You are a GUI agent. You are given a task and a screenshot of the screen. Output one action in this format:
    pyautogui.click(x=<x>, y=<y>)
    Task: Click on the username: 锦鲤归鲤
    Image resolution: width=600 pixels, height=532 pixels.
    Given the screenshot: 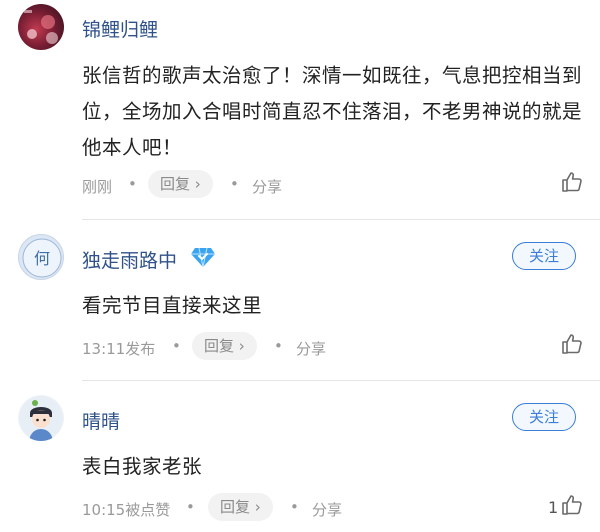 What is the action you would take?
    pyautogui.click(x=120, y=28)
    